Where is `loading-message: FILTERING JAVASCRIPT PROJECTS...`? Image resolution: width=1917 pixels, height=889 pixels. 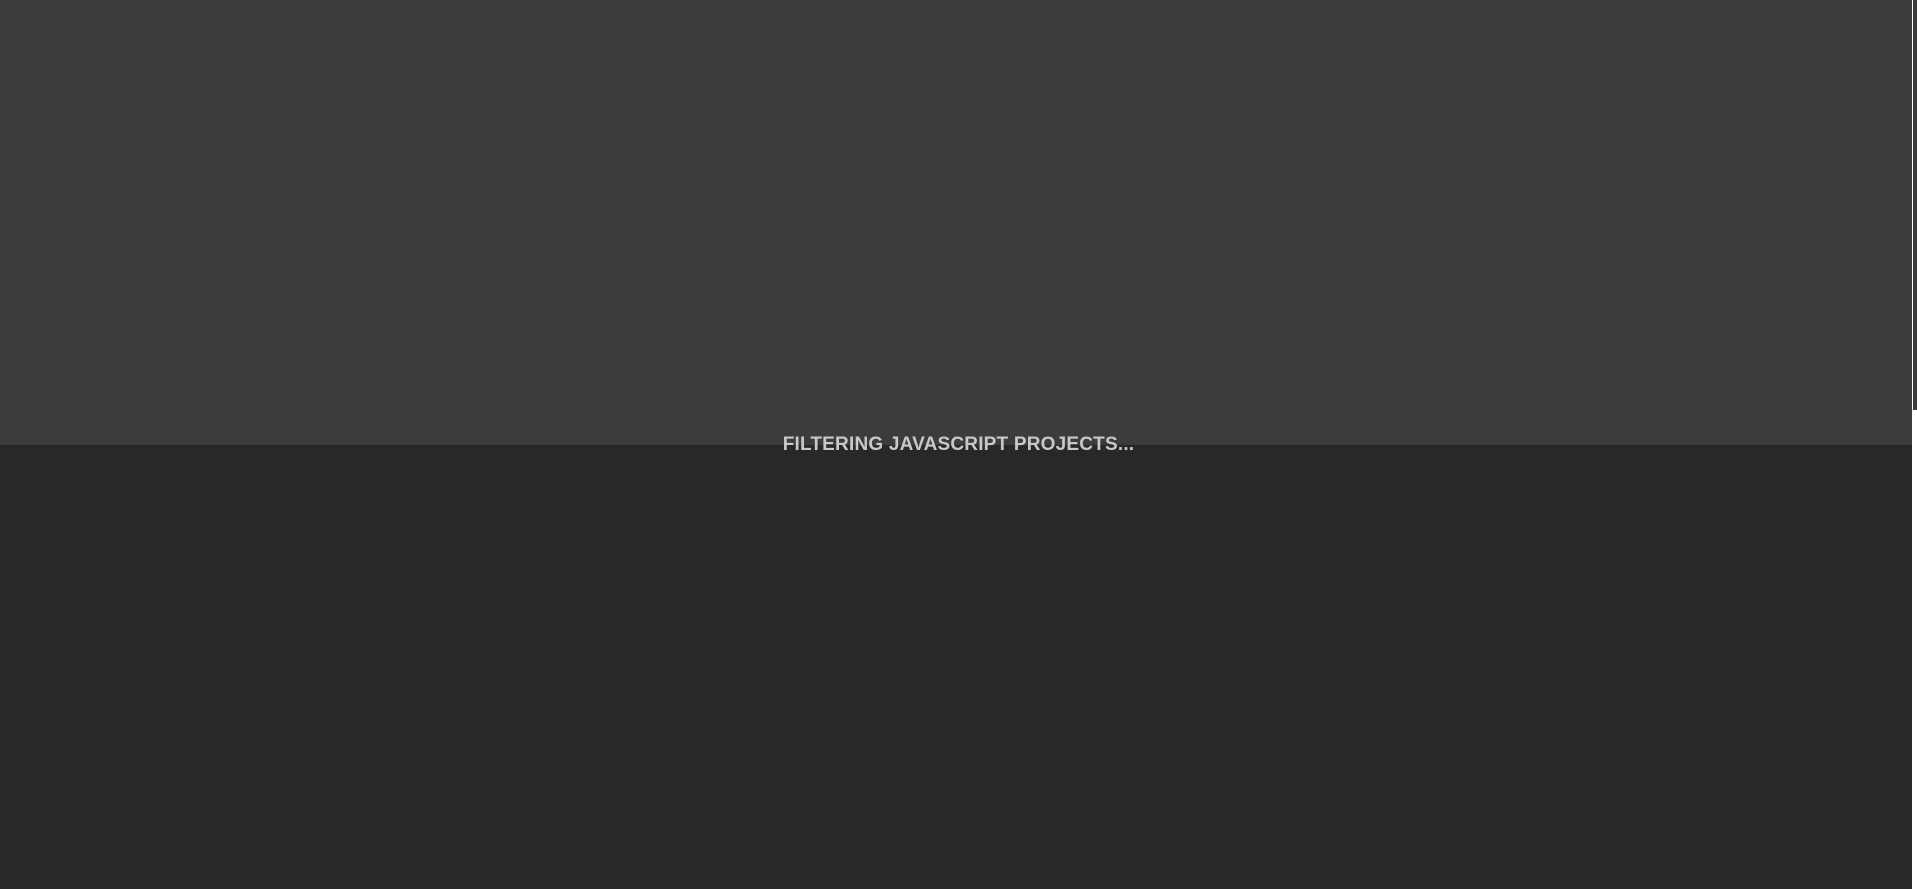 loading-message: FILTERING JAVASCRIPT PROJECTS... is located at coordinates (958, 444).